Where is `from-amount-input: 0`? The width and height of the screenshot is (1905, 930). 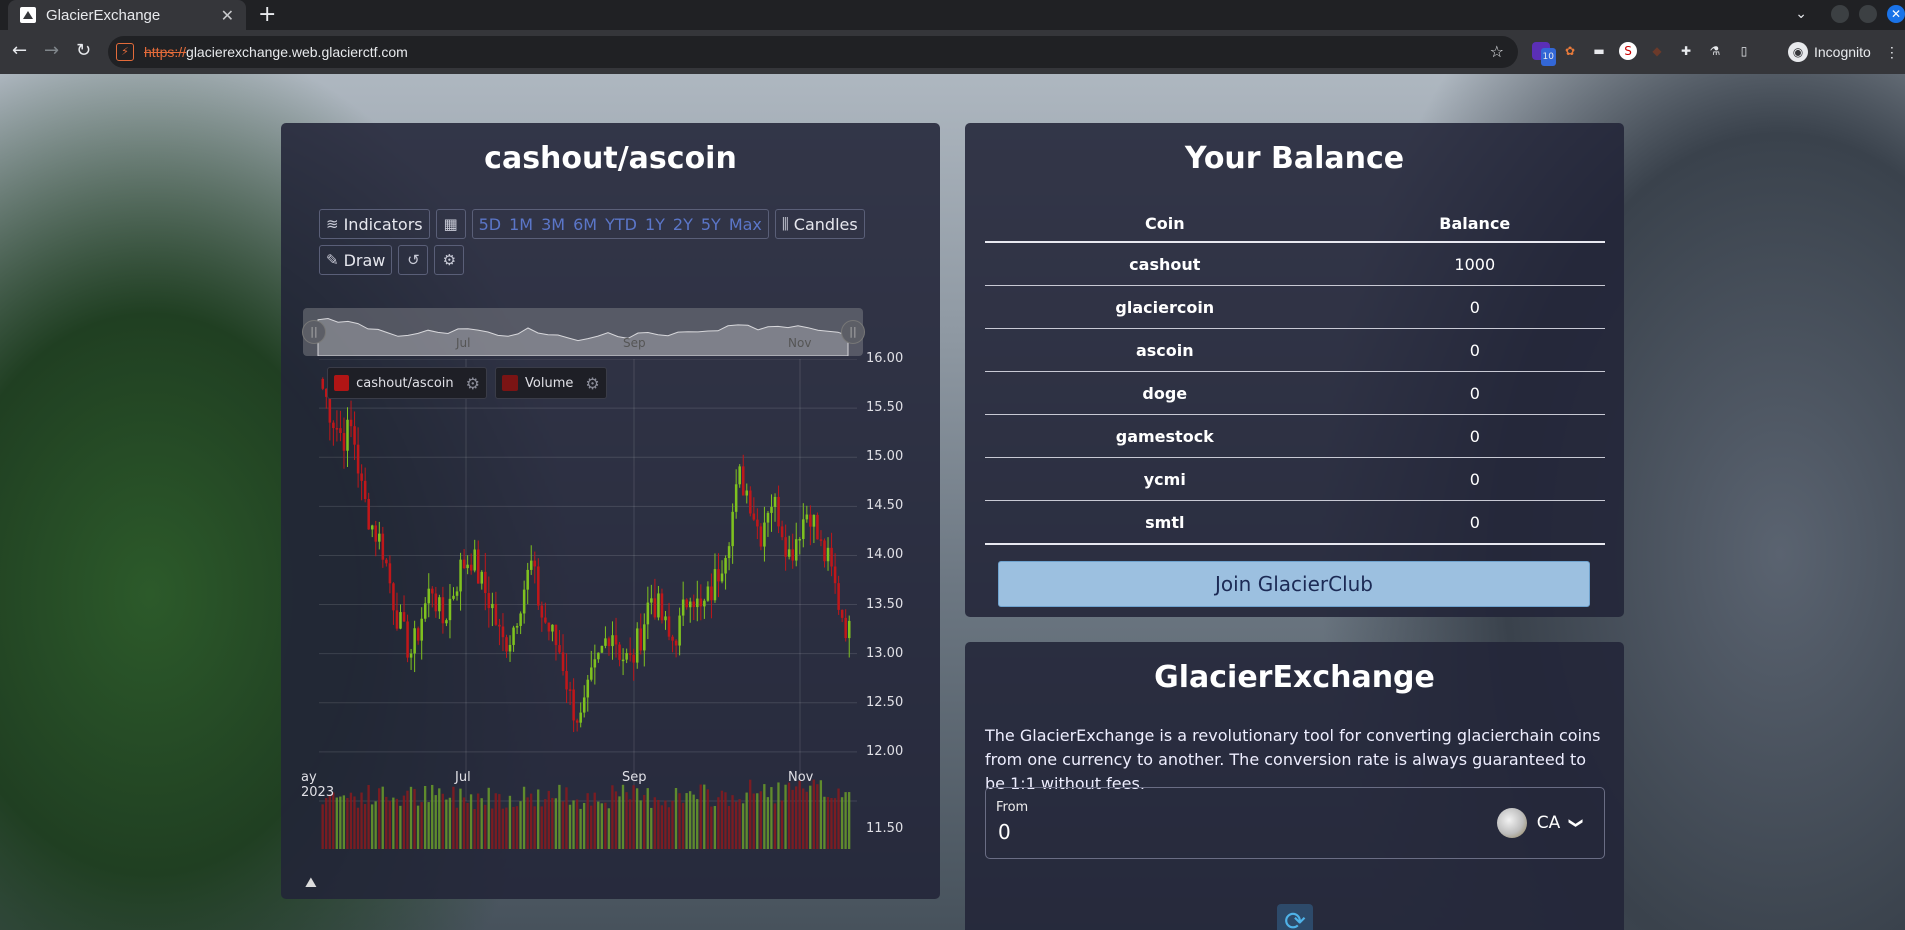 from-amount-input: 0 is located at coordinates (1004, 832).